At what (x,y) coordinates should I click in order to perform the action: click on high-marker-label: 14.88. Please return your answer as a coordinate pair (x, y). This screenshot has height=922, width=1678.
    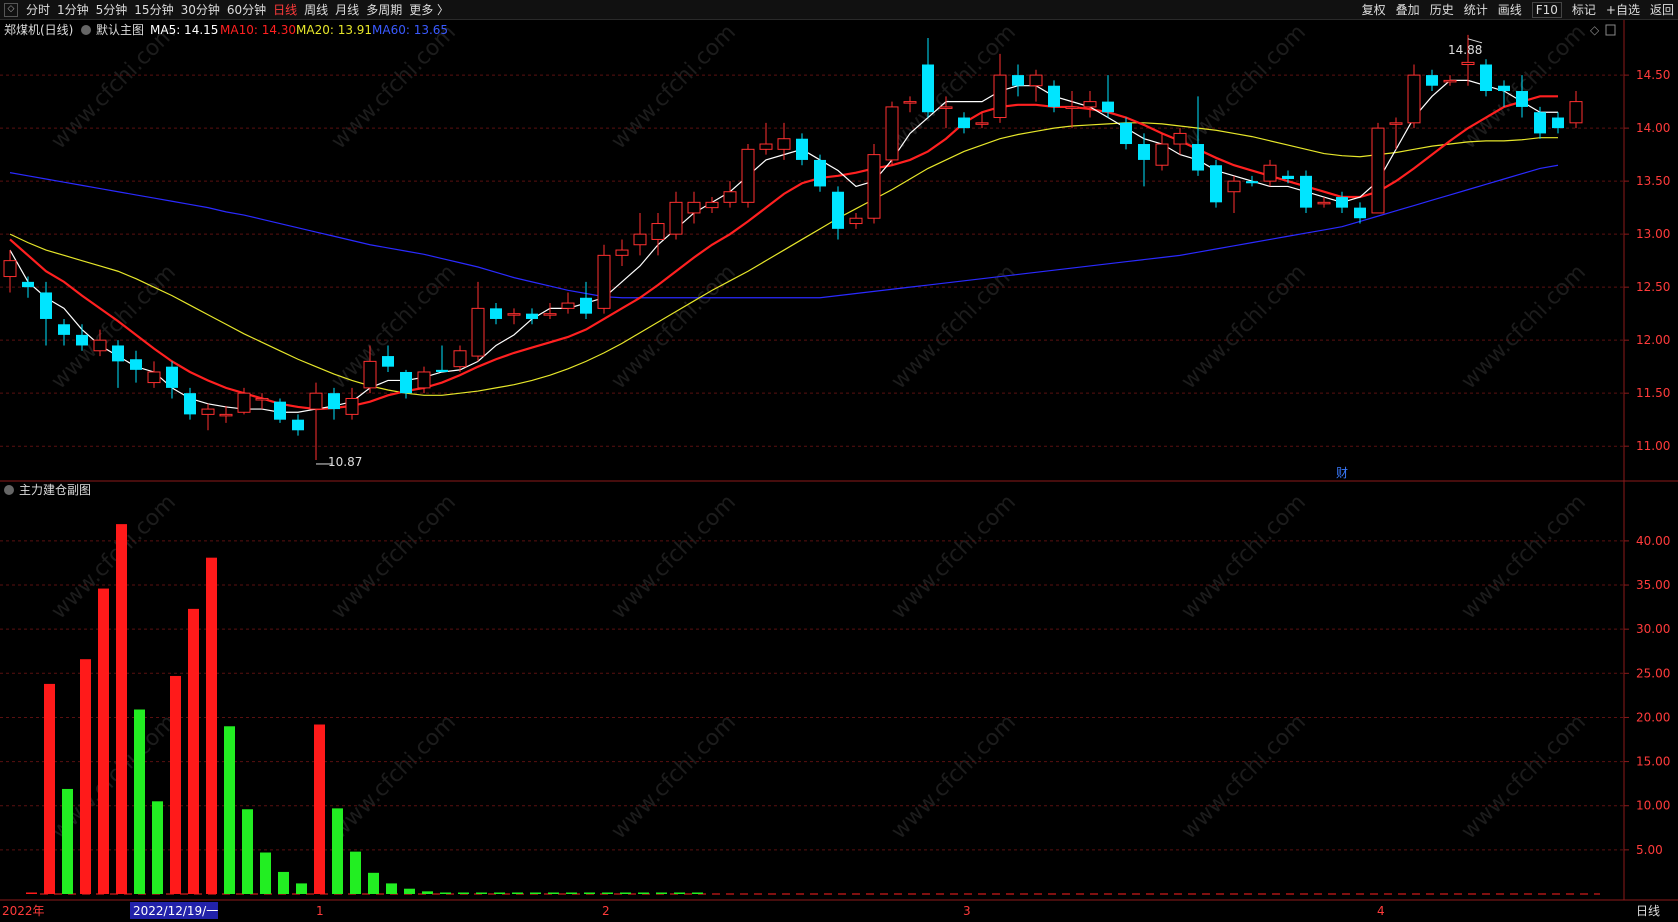
    Looking at the image, I should click on (1465, 50).